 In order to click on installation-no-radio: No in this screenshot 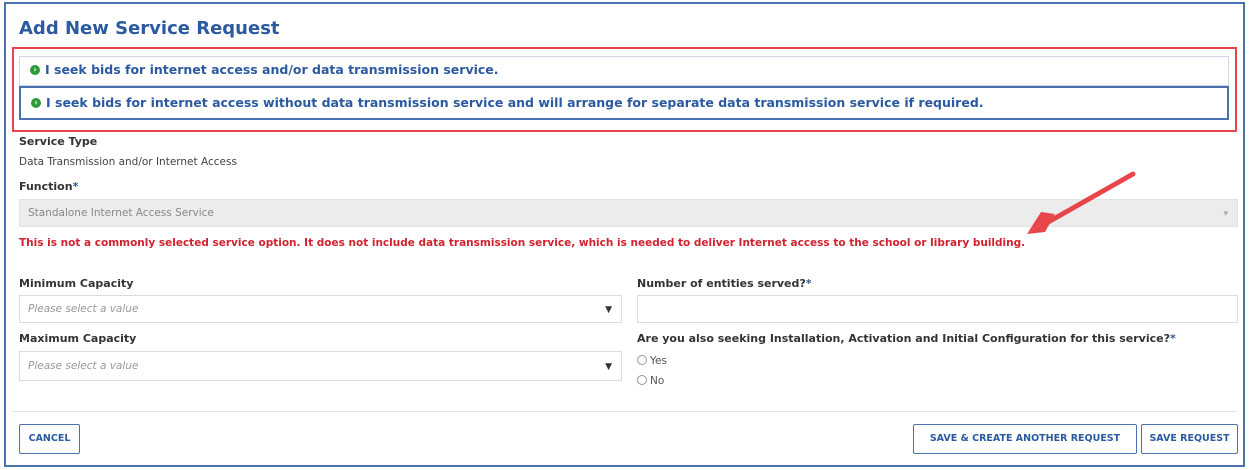, I will do `click(650, 381)`.